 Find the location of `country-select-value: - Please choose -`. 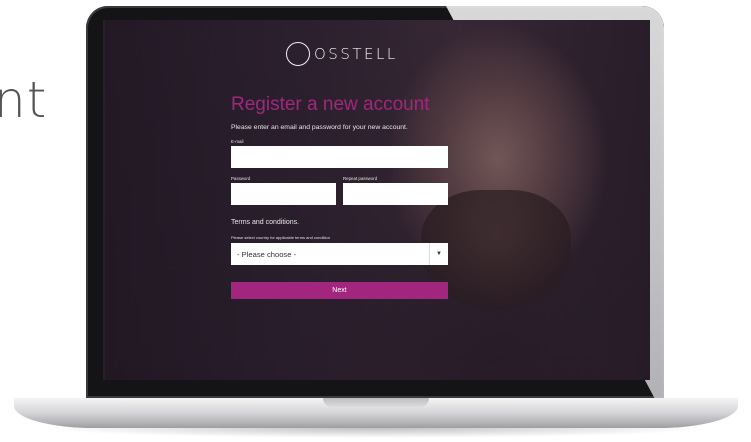

country-select-value: - Please choose - is located at coordinates (267, 254).